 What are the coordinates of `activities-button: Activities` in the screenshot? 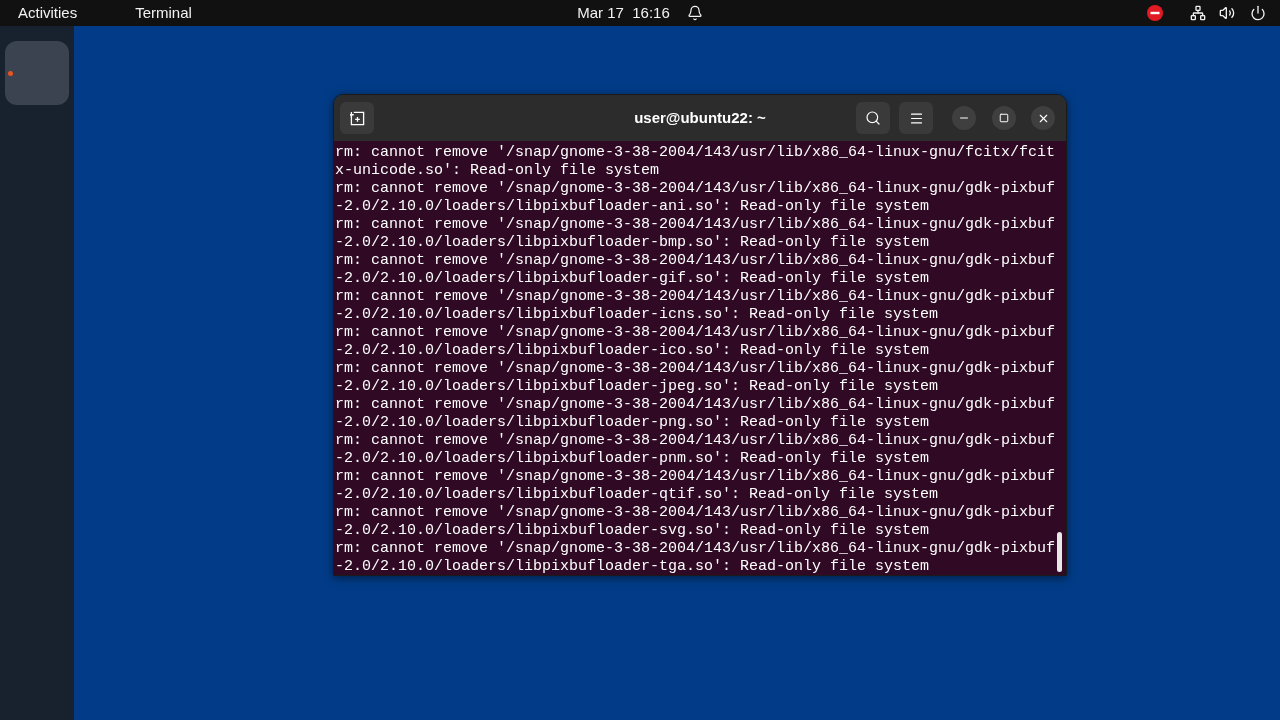 It's located at (48, 13).